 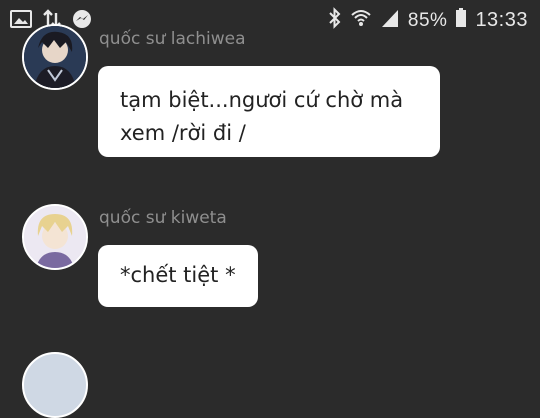 What do you see at coordinates (163, 218) in the screenshot?
I see `message-username: quốc sư kiweta` at bounding box center [163, 218].